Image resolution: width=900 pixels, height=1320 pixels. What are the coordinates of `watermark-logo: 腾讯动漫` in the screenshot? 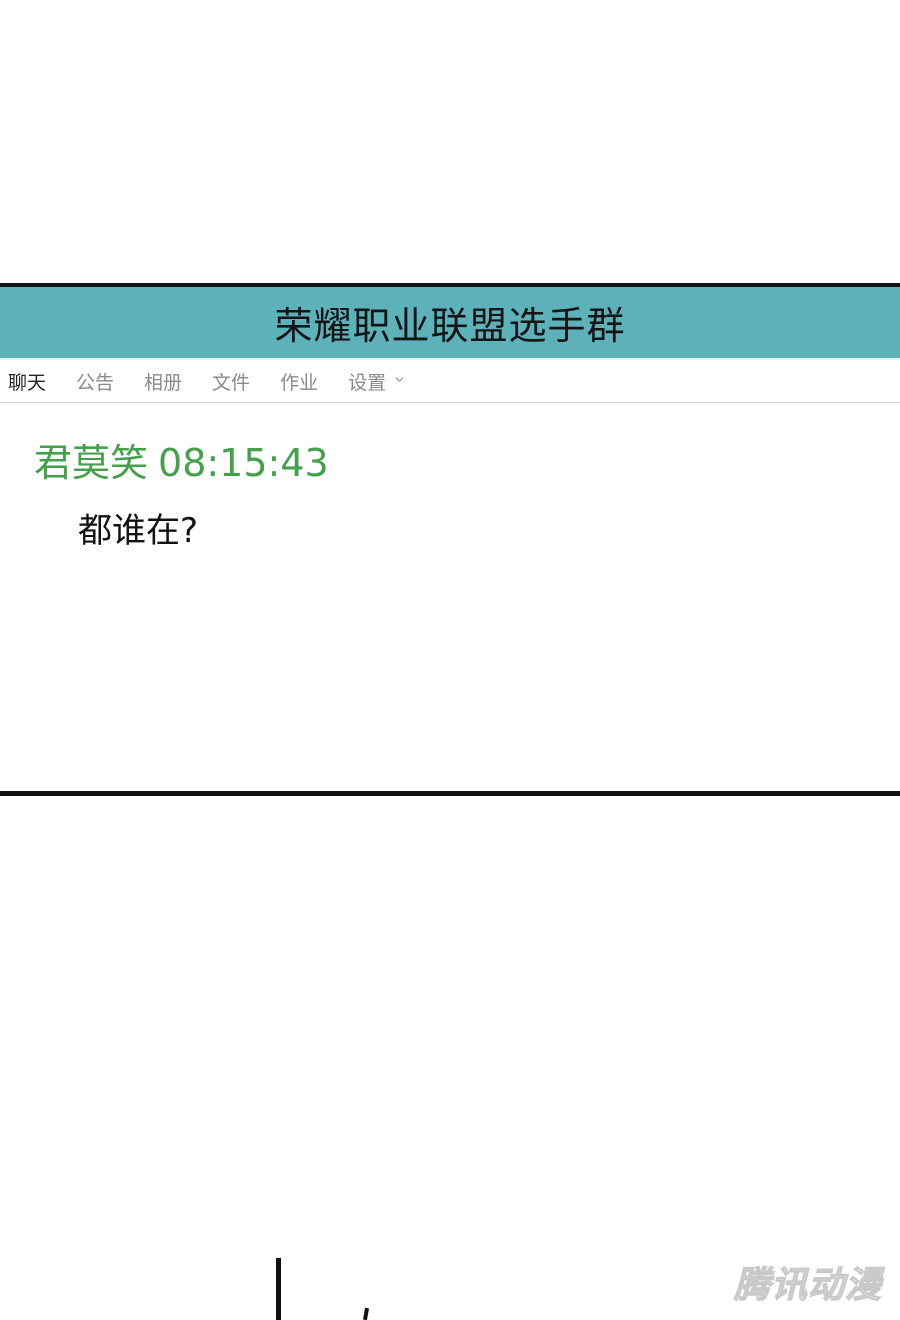 It's located at (807, 1285).